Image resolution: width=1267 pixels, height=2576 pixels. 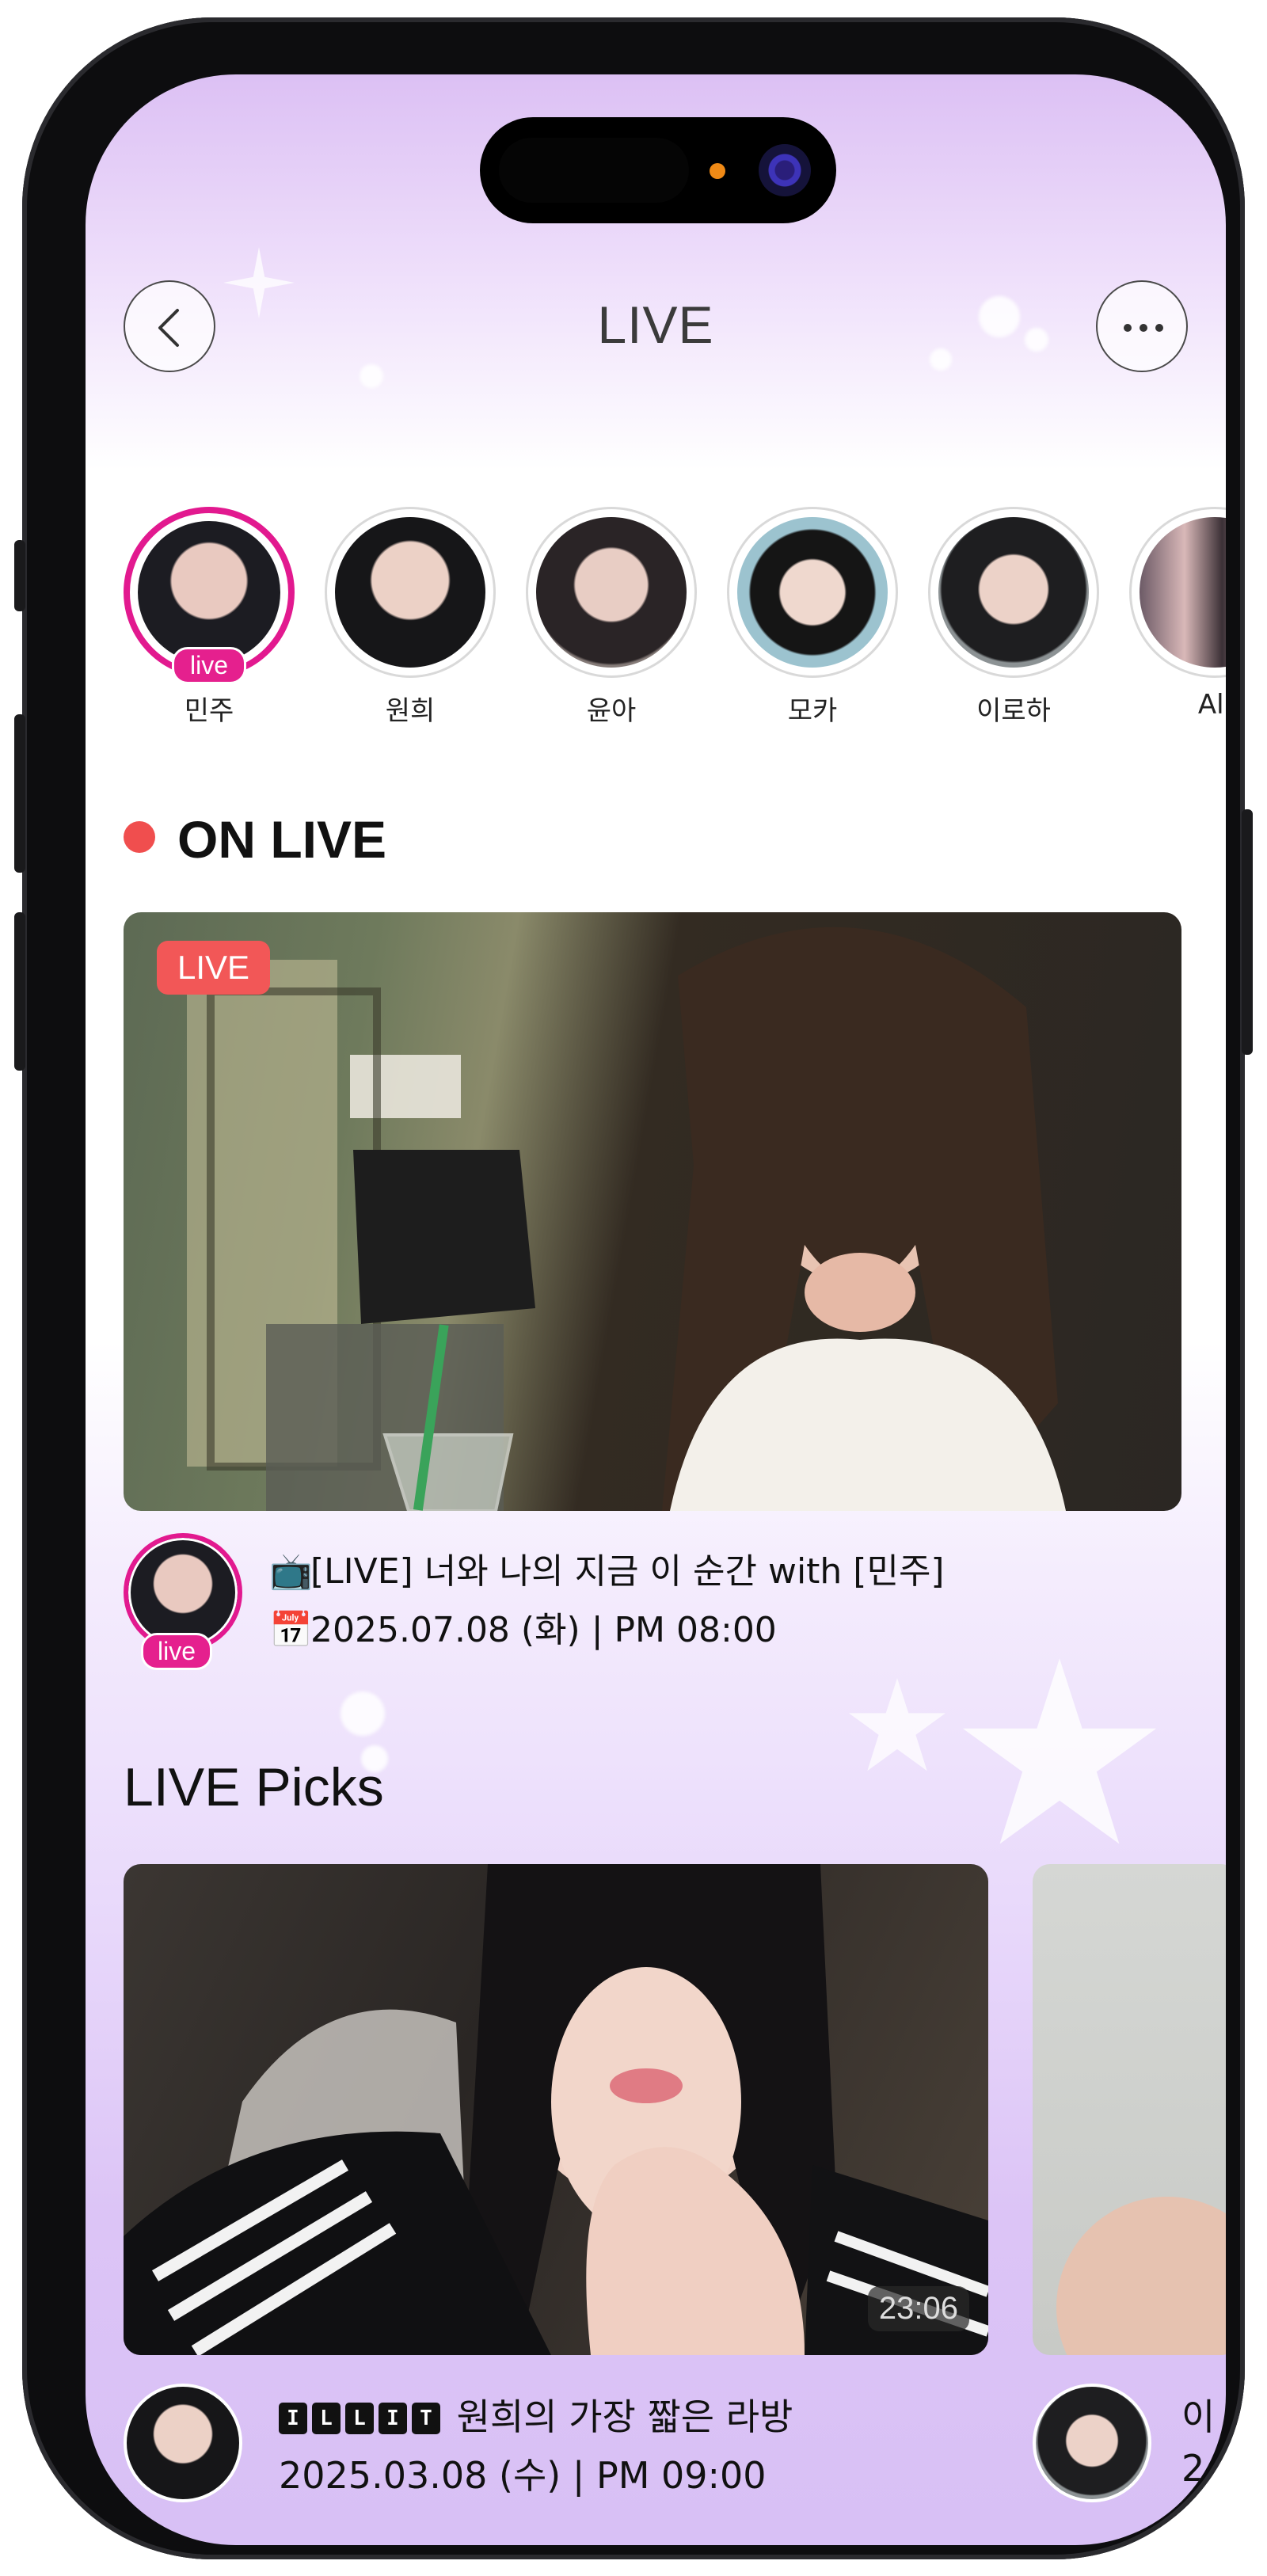 What do you see at coordinates (1211, 705) in the screenshot?
I see `story-name: All` at bounding box center [1211, 705].